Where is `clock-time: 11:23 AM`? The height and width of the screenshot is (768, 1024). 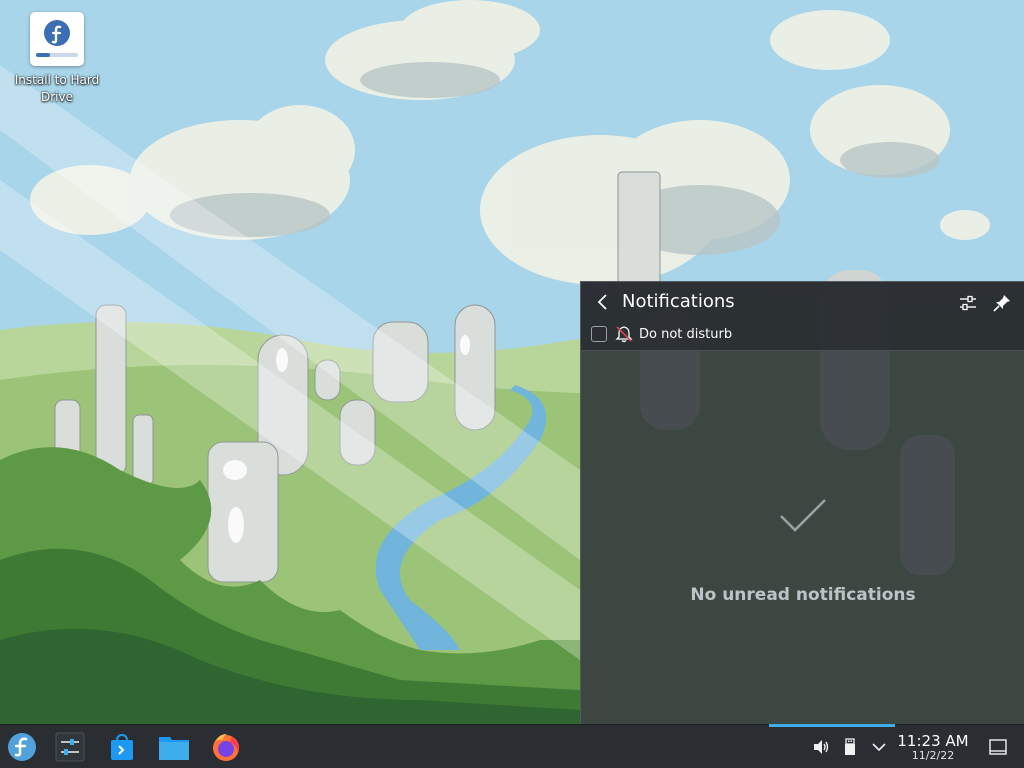
clock-time: 11:23 AM is located at coordinates (933, 741).